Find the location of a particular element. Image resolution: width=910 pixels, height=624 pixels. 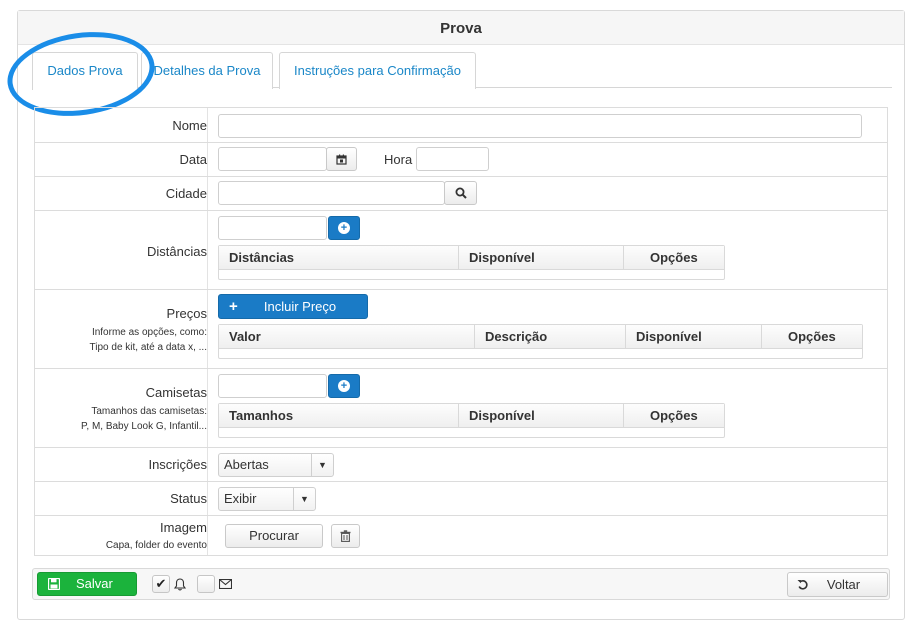

inscricoes-label: Inscrições is located at coordinates (177, 464).